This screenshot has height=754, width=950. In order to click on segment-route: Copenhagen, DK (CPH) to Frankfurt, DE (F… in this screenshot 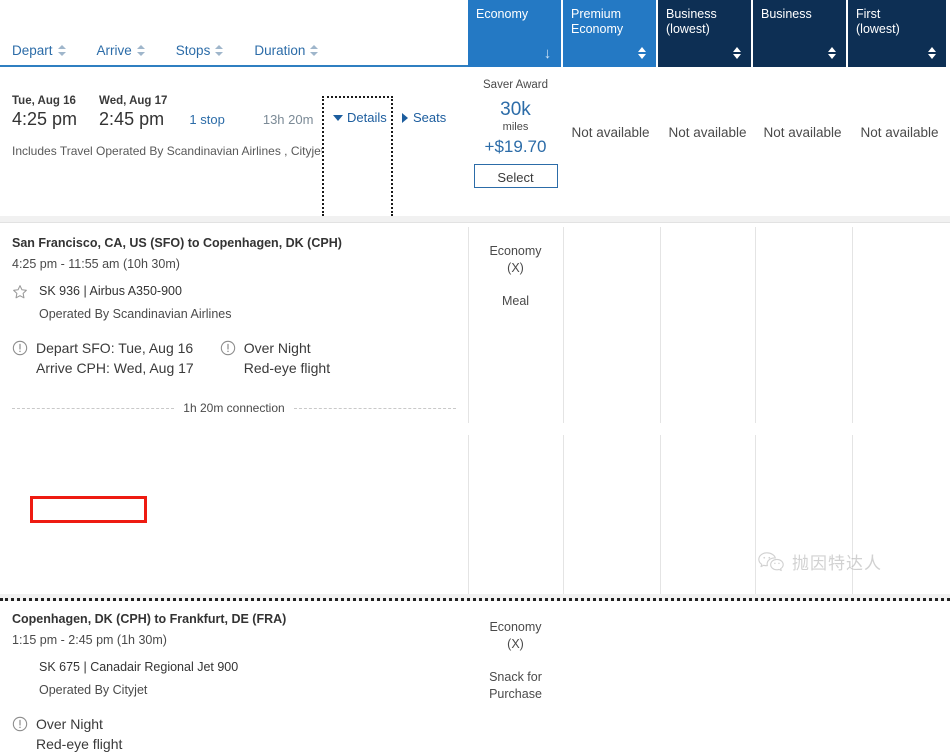, I will do `click(149, 619)`.